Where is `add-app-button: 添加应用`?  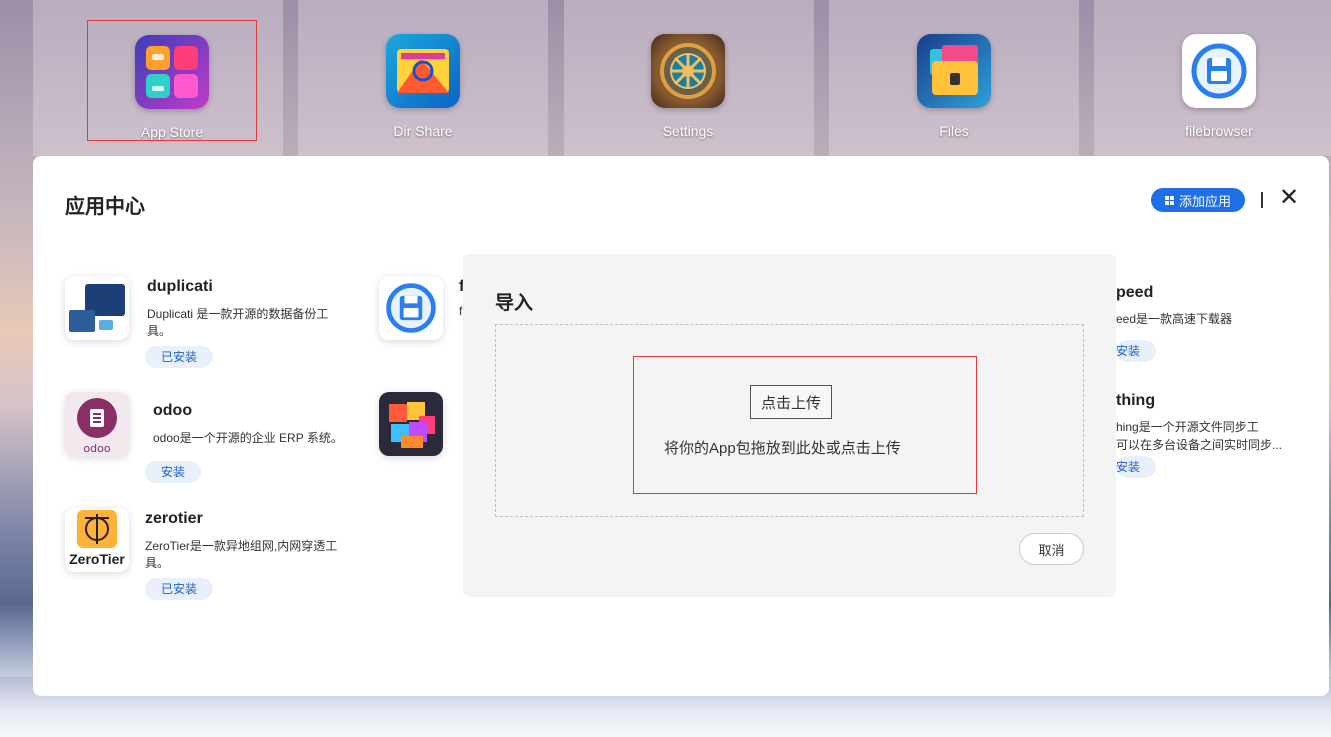 add-app-button: 添加应用 is located at coordinates (1198, 200).